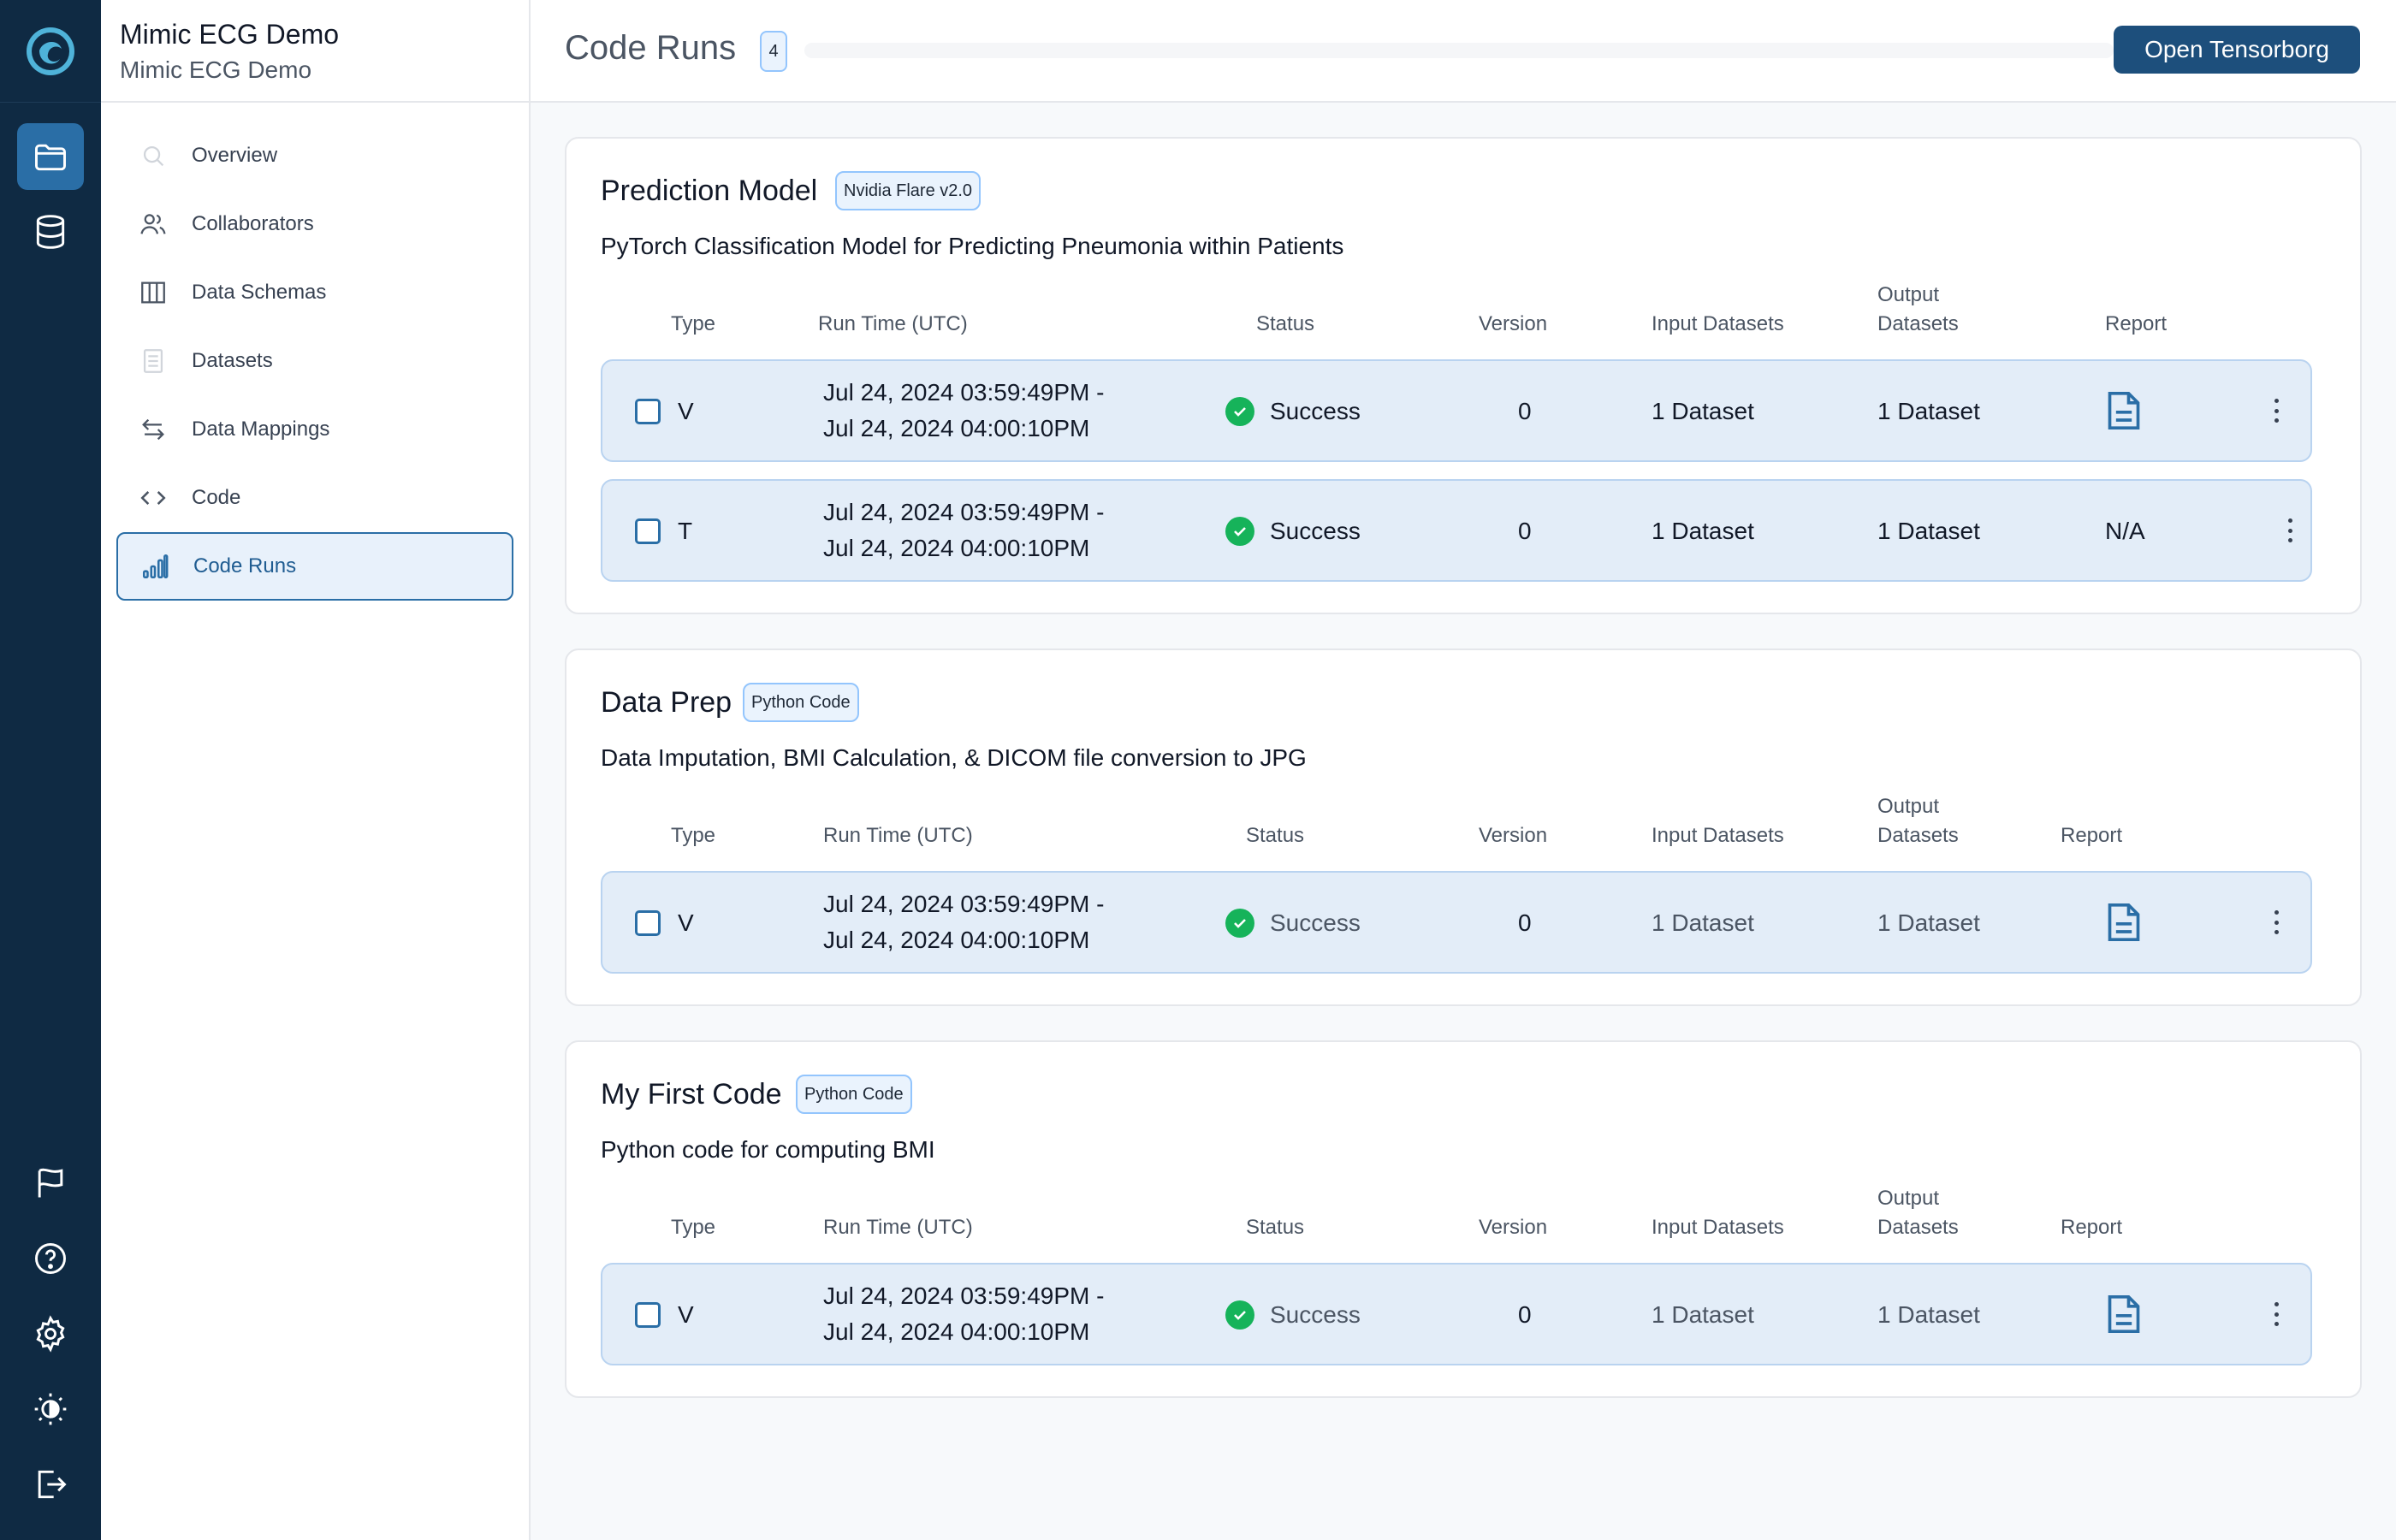  What do you see at coordinates (315, 51) in the screenshot?
I see `project-header: Mimic ECG Demo Mimic ECG Demo` at bounding box center [315, 51].